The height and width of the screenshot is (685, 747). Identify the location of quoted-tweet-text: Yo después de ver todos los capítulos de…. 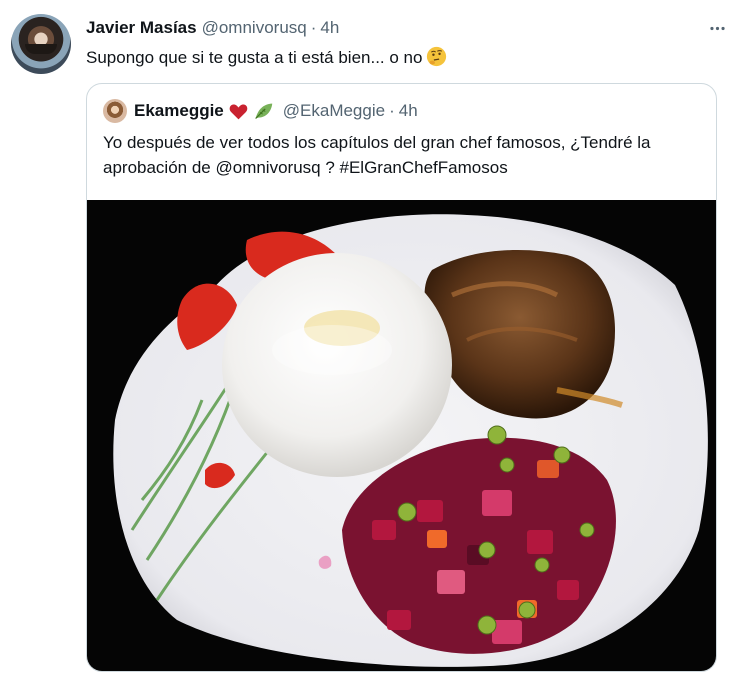
(377, 155).